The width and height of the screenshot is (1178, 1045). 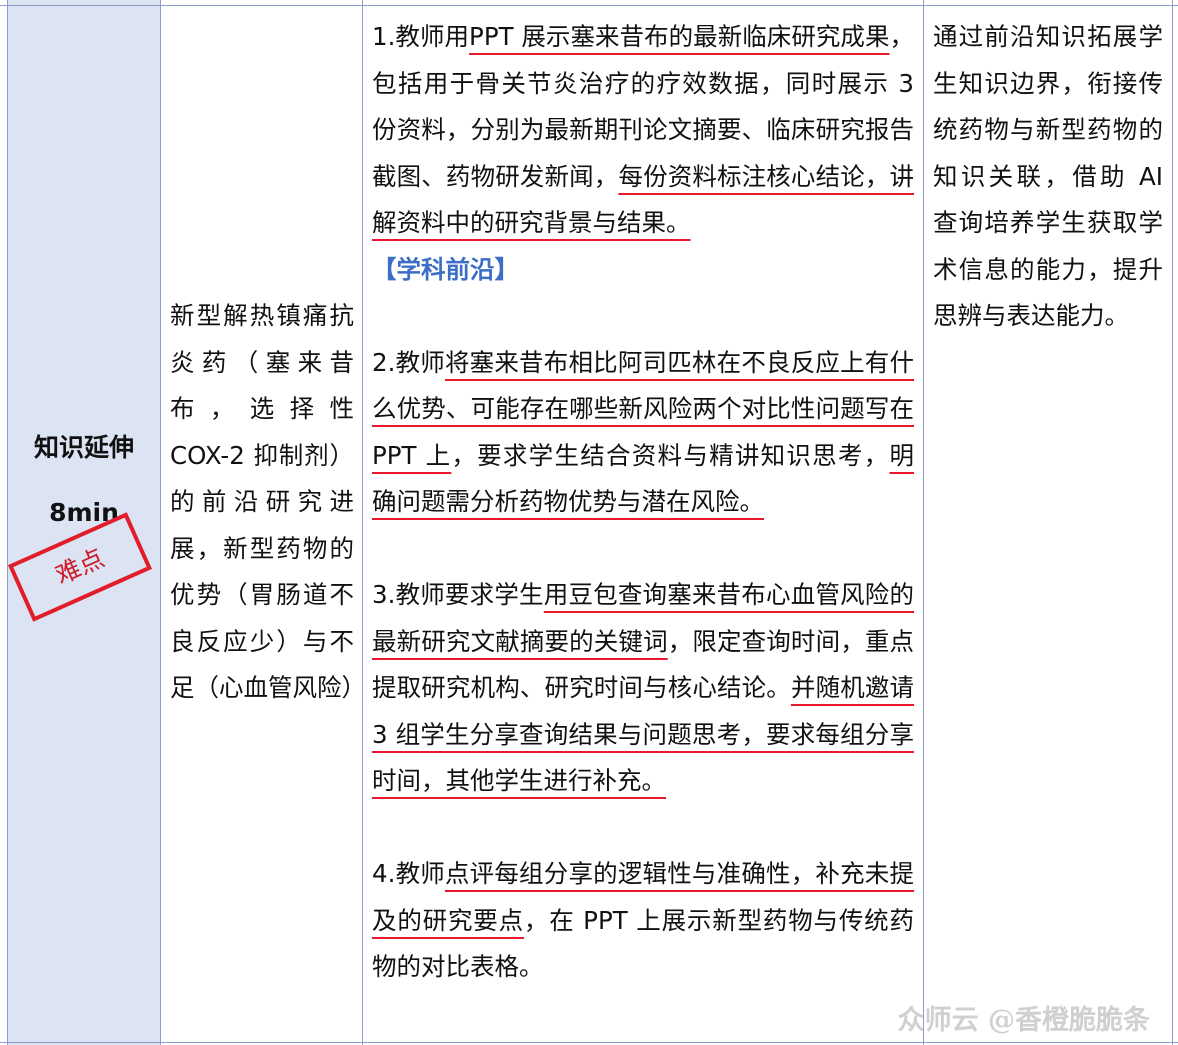 What do you see at coordinates (589, 5) in the screenshot?
I see `table-border-top` at bounding box center [589, 5].